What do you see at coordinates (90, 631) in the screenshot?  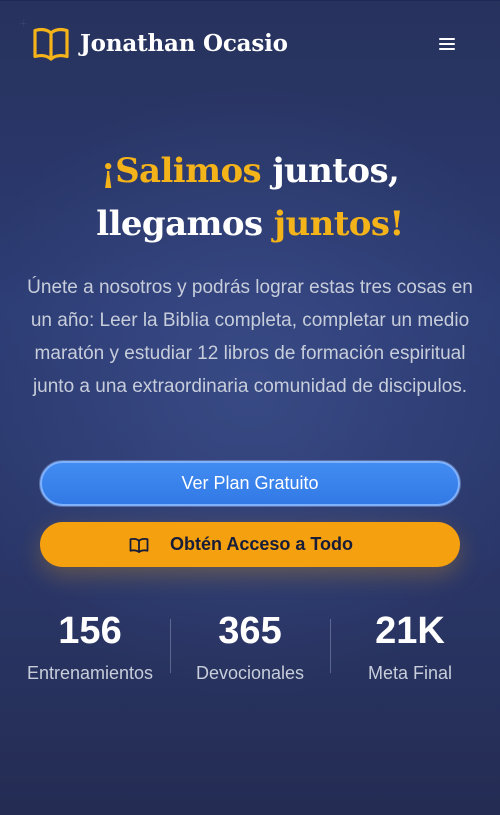 I see `stat-value: 156` at bounding box center [90, 631].